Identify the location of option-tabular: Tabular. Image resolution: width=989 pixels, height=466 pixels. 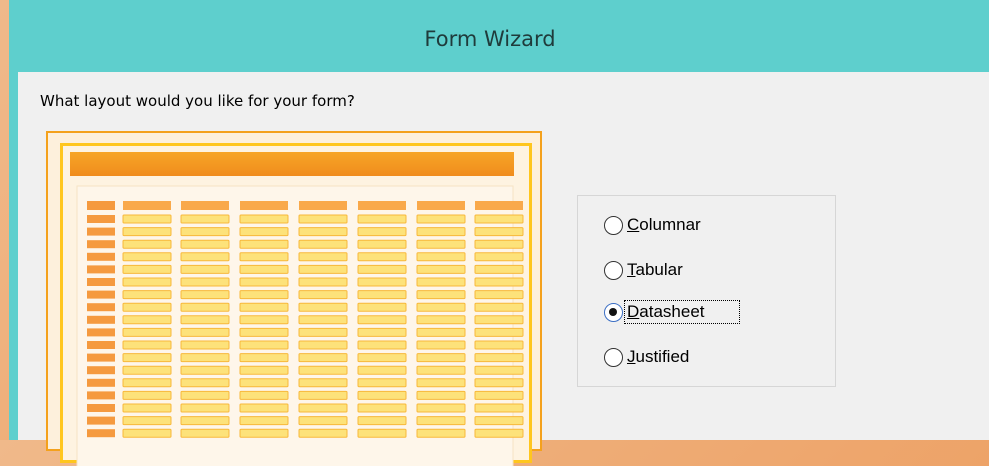
(644, 270).